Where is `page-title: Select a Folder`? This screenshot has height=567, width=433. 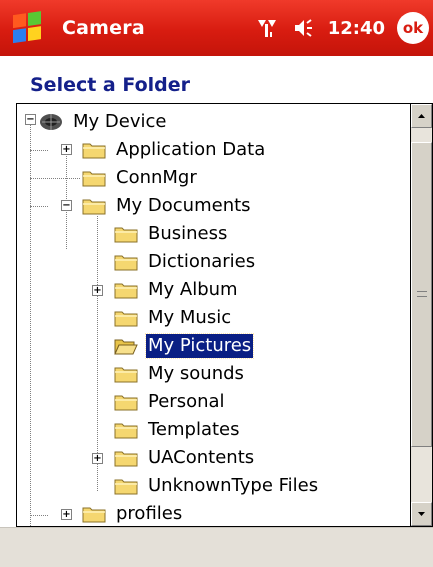 page-title: Select a Folder is located at coordinates (110, 85).